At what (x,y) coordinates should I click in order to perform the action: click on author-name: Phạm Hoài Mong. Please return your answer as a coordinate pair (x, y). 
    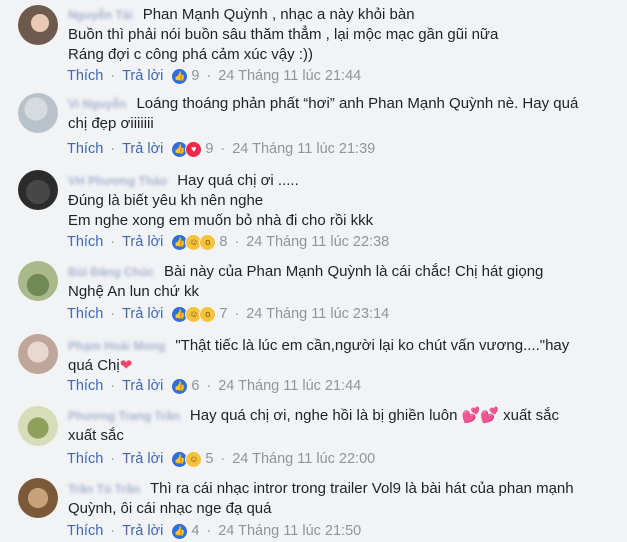
    Looking at the image, I should click on (116, 346).